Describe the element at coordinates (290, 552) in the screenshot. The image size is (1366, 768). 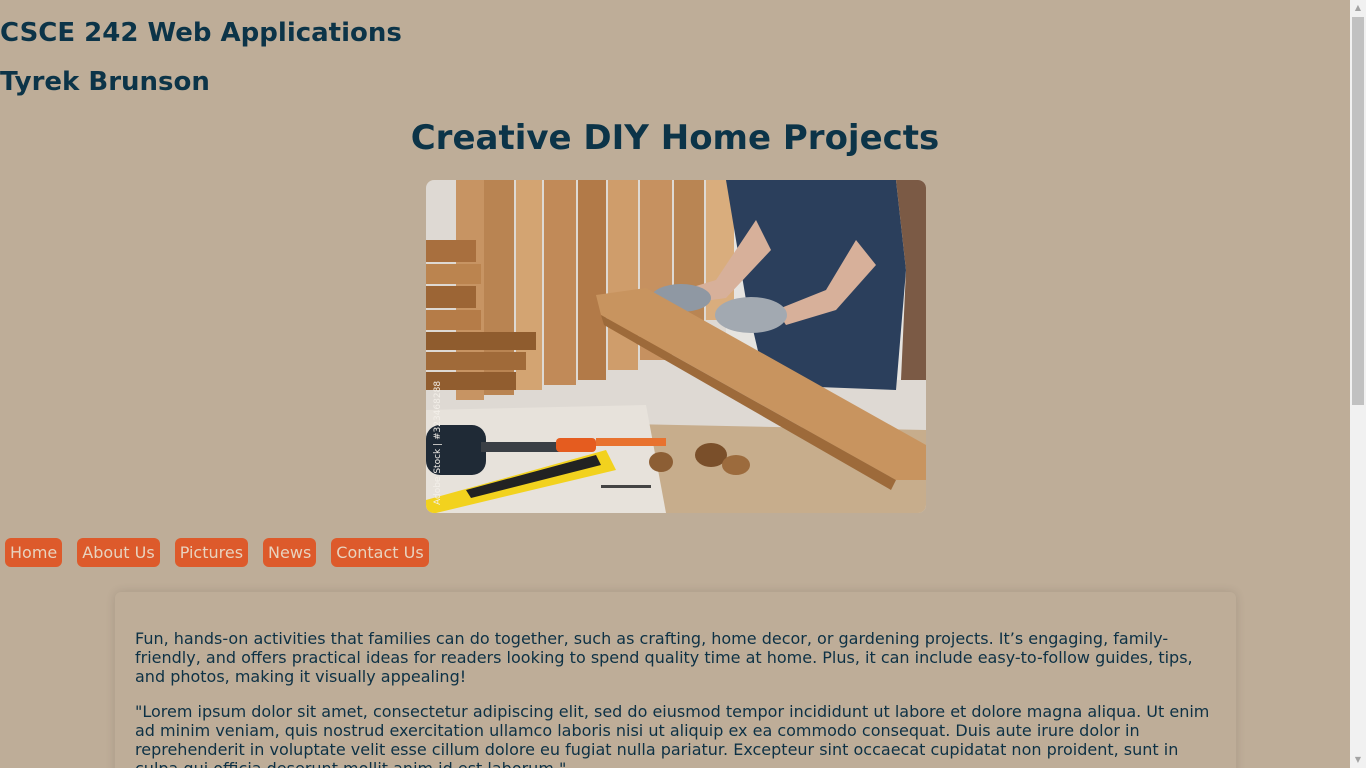
I see `nav-news: News` at that location.